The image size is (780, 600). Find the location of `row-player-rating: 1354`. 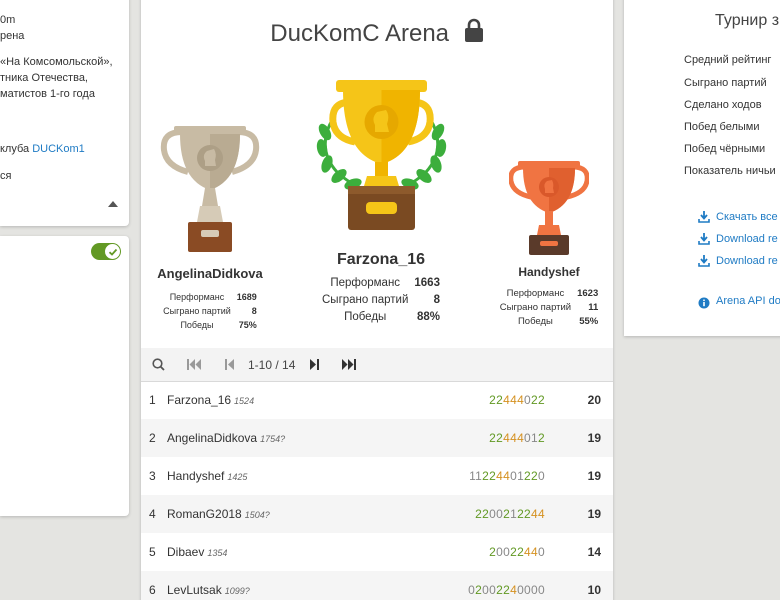

row-player-rating: 1354 is located at coordinates (217, 553).